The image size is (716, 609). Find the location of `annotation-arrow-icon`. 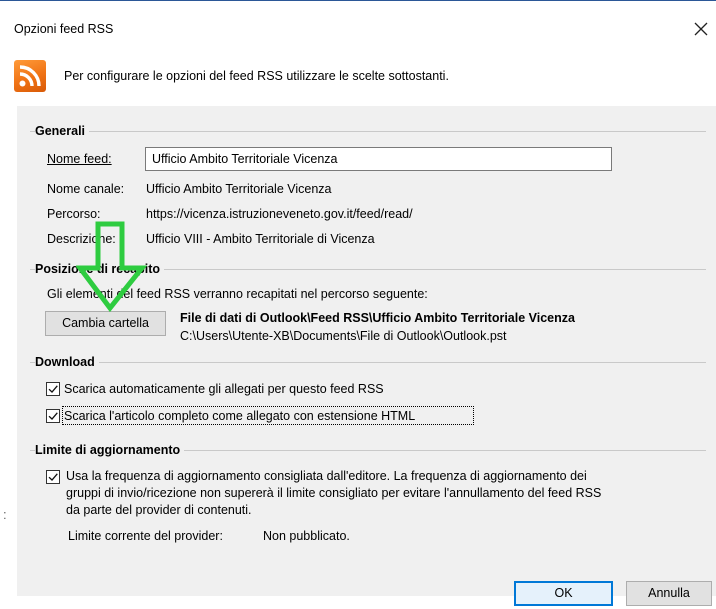

annotation-arrow-icon is located at coordinates (112, 267).